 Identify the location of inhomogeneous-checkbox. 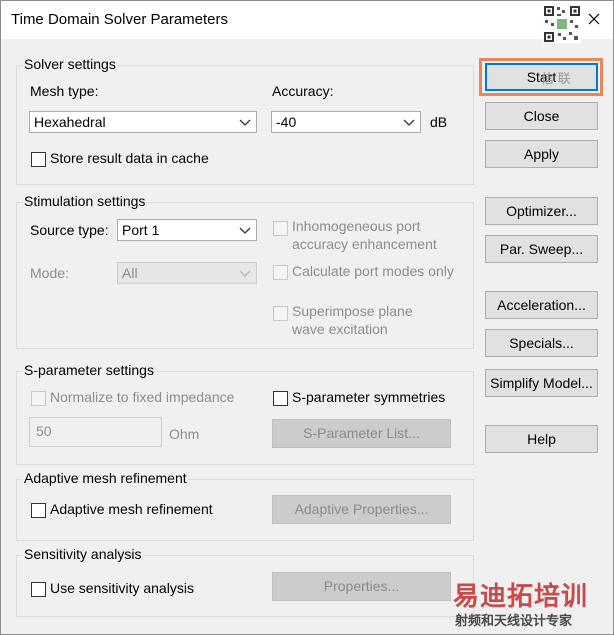
(280, 228).